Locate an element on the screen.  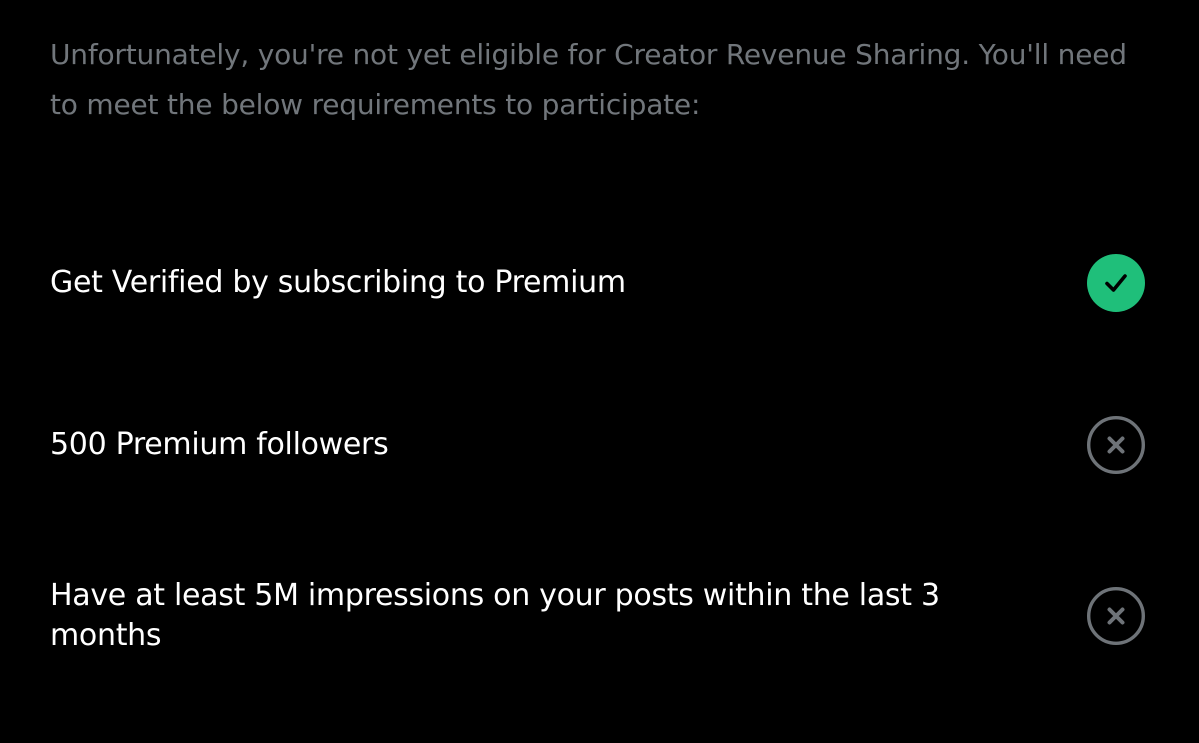
check-circle-icon is located at coordinates (1116, 283).